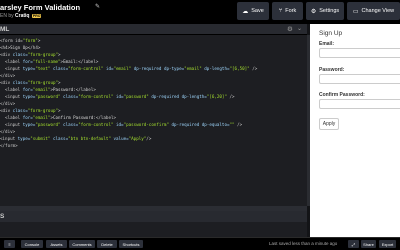  I want to click on code-token: dp-required dp-length=, so click(179, 96).